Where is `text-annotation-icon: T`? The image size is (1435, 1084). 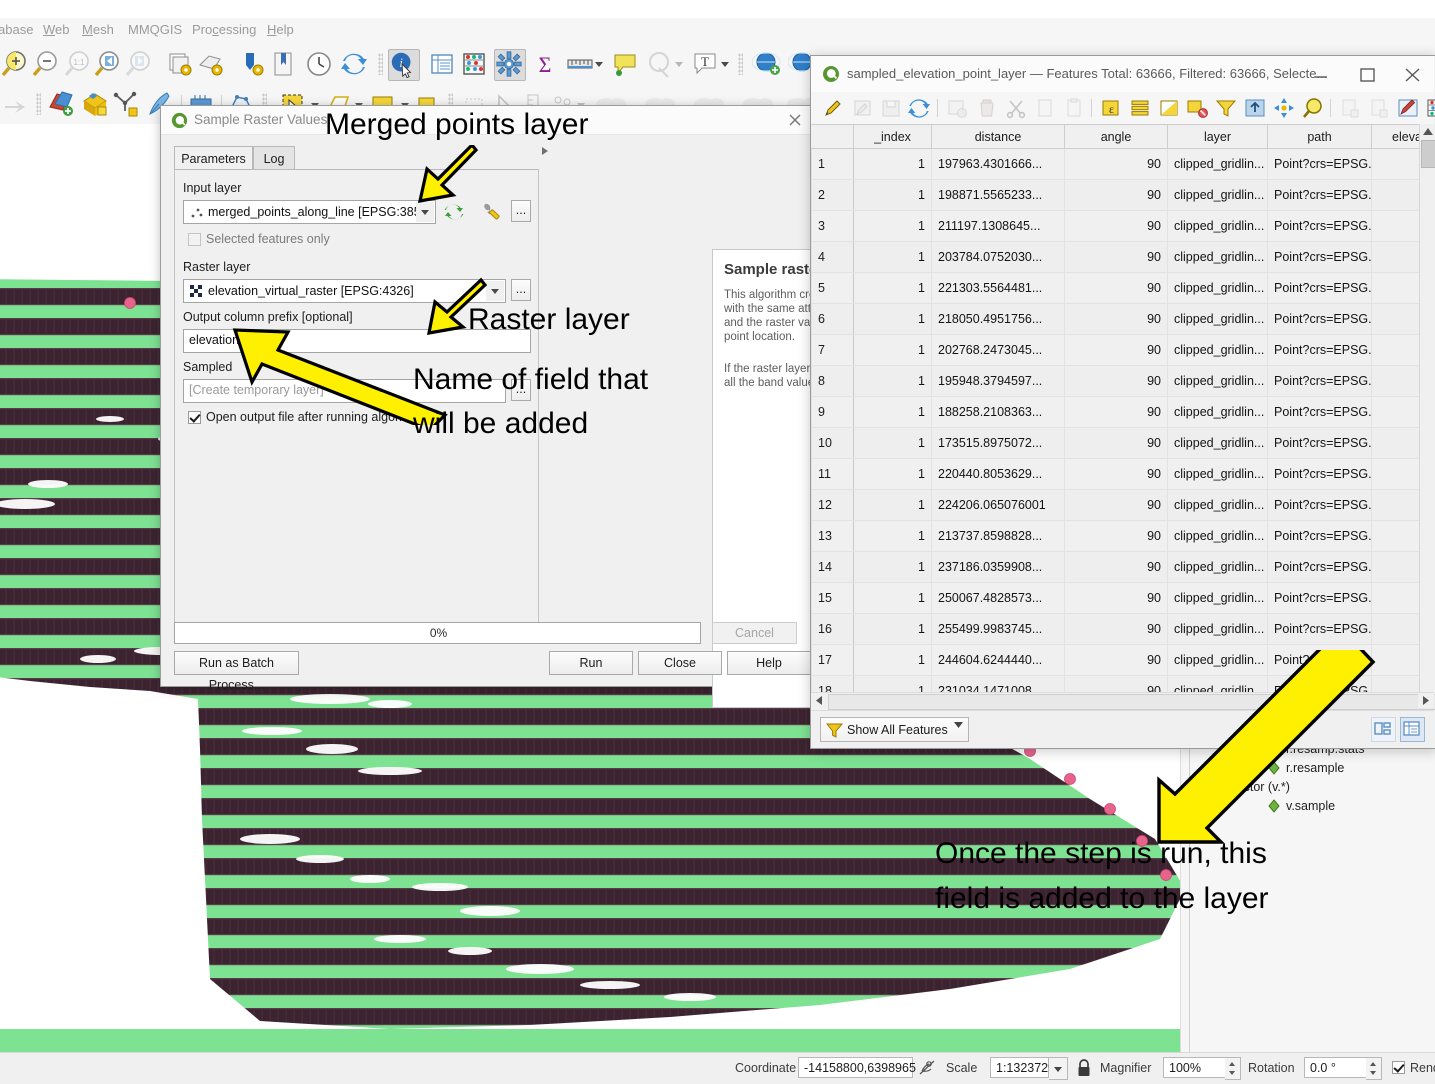
text-annotation-icon: T is located at coordinates (705, 64).